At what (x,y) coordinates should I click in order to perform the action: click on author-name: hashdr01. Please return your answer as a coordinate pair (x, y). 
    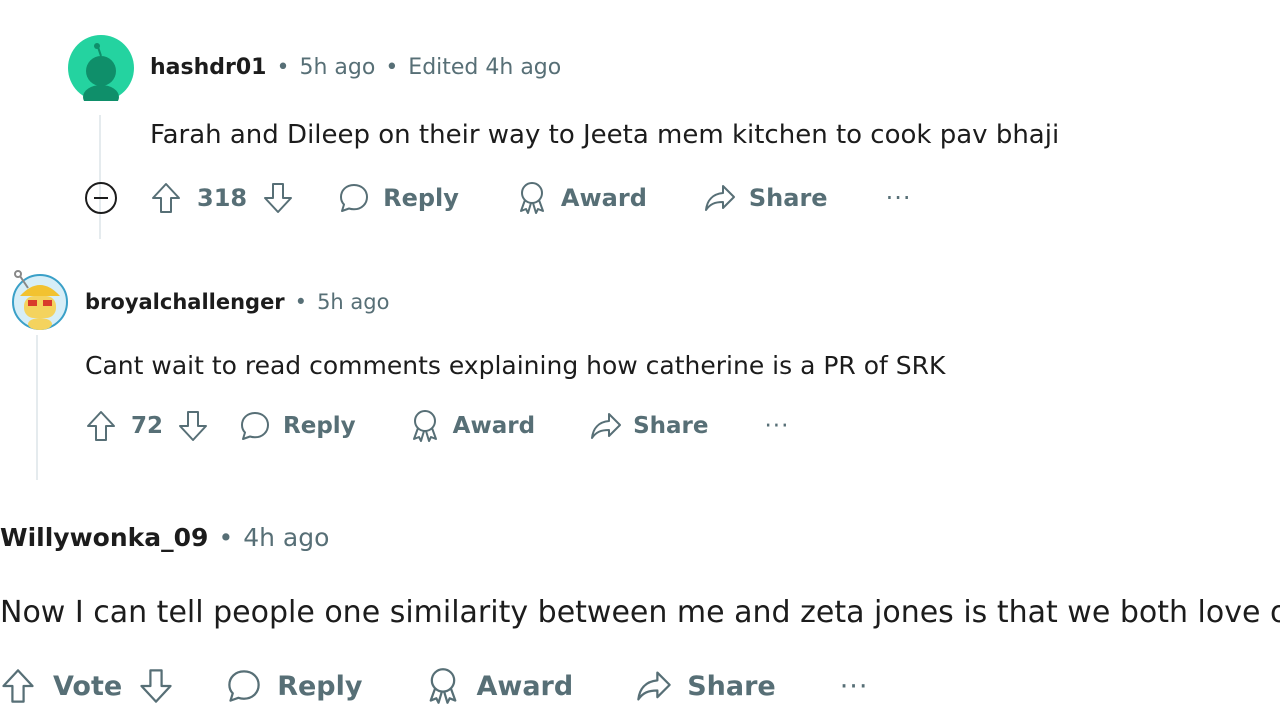
    Looking at the image, I should click on (208, 67).